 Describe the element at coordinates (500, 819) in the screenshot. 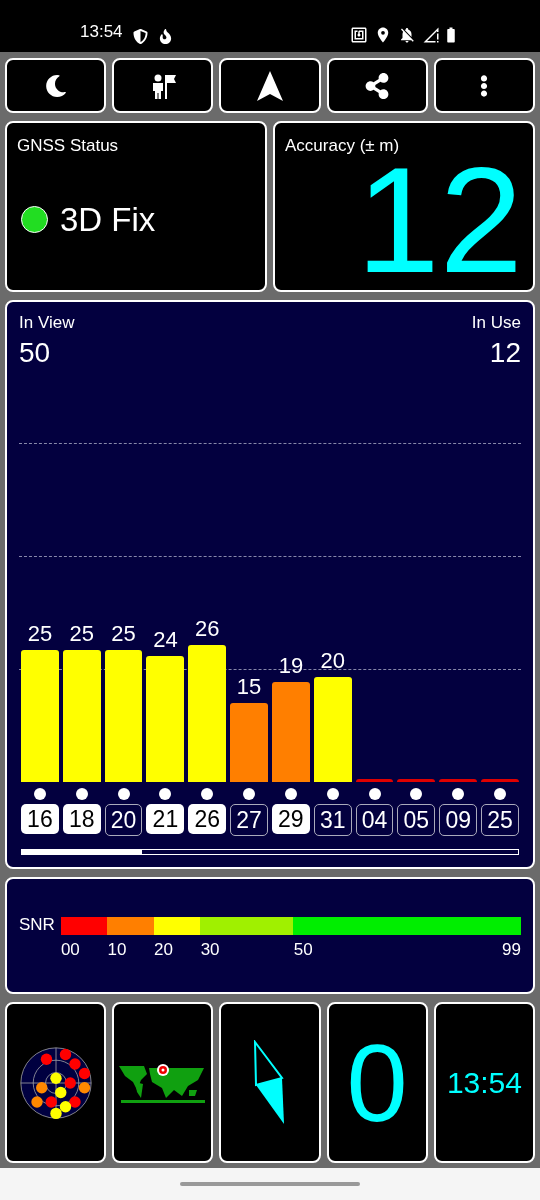

I see `satellite-id: 25` at that location.